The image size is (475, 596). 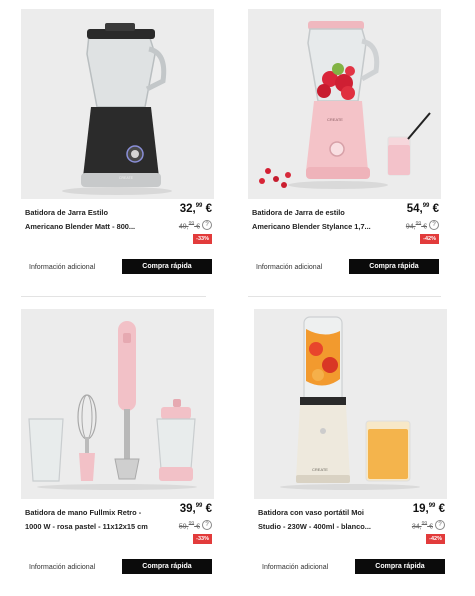 I want to click on current-price: 54,99 €, so click(x=422, y=209).